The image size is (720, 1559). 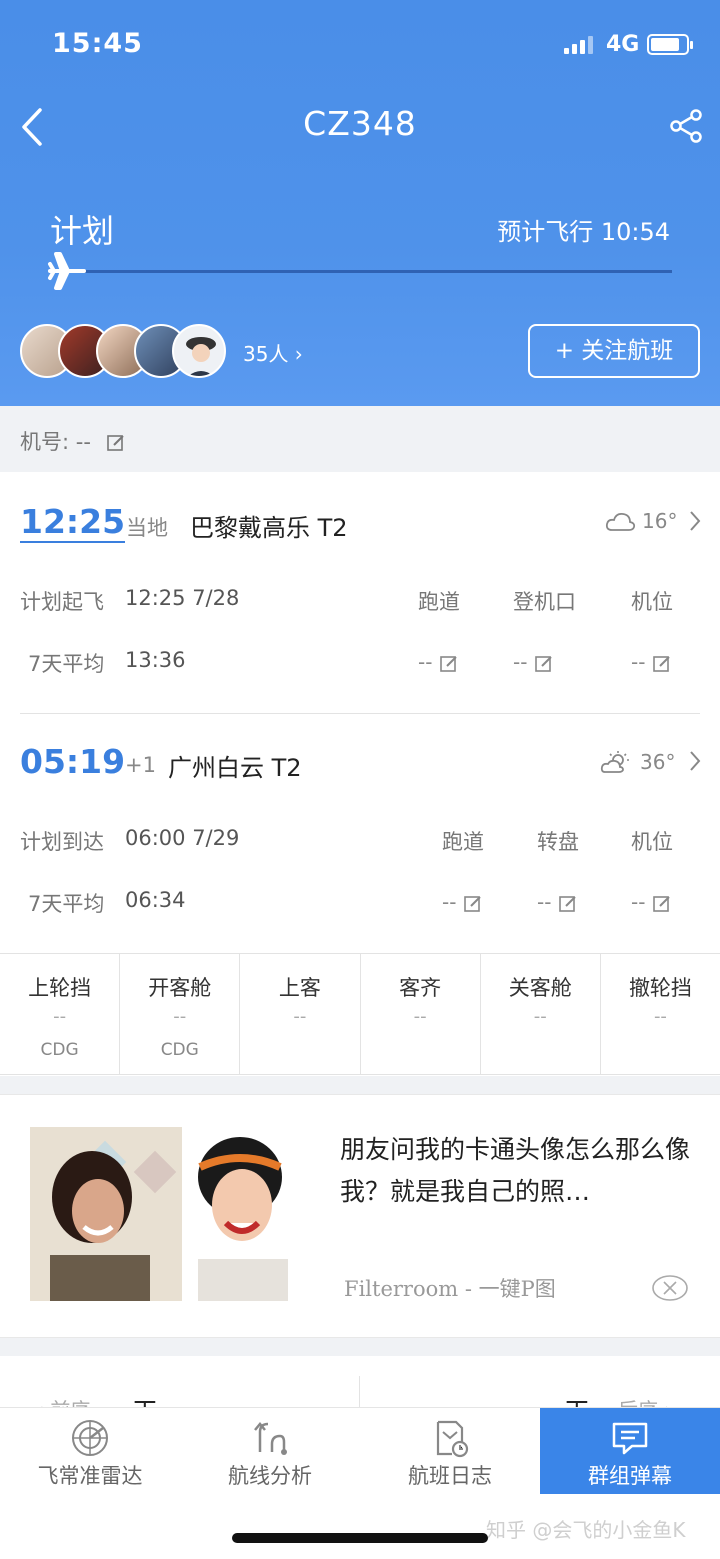 What do you see at coordinates (586, 1530) in the screenshot?
I see `watermark: 知乎 @会飞的小金鱼K` at bounding box center [586, 1530].